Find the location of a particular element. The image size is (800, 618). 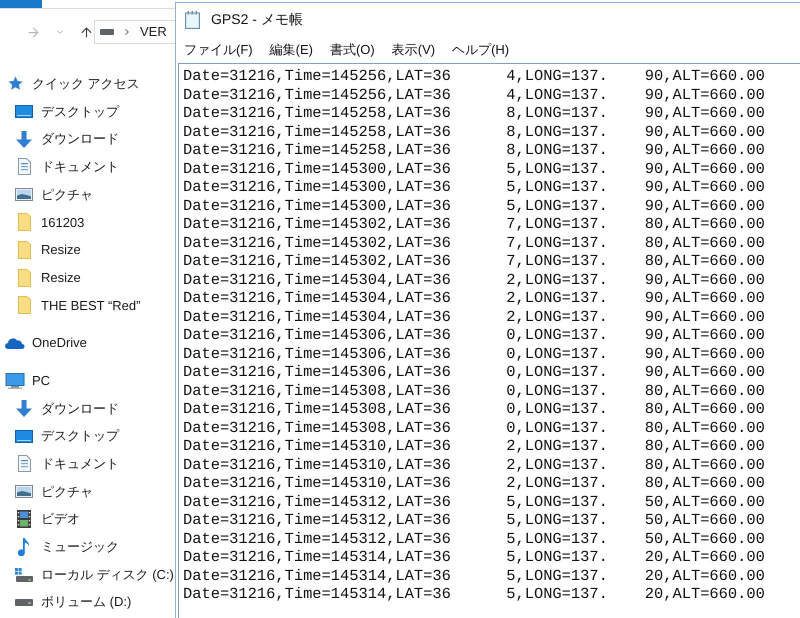

screen-icon is located at coordinates (24, 111).